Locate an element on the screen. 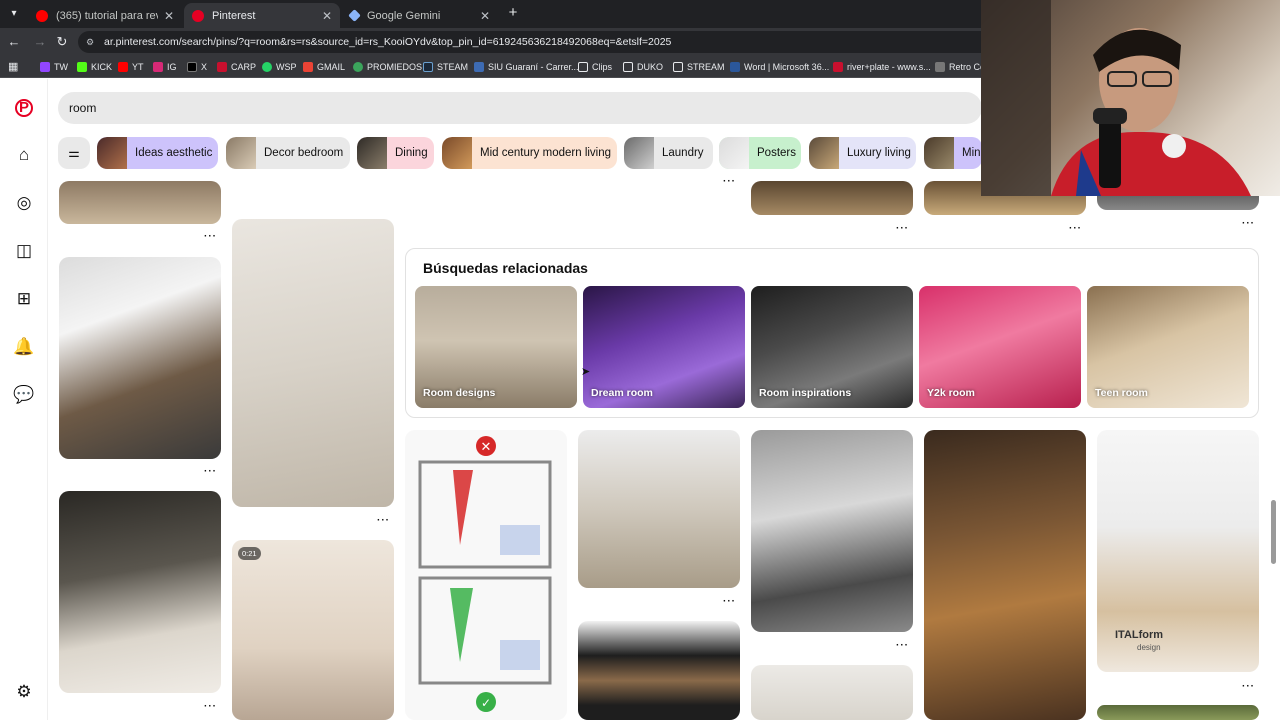 The width and height of the screenshot is (1280, 720). pin-grey-living is located at coordinates (832, 531).